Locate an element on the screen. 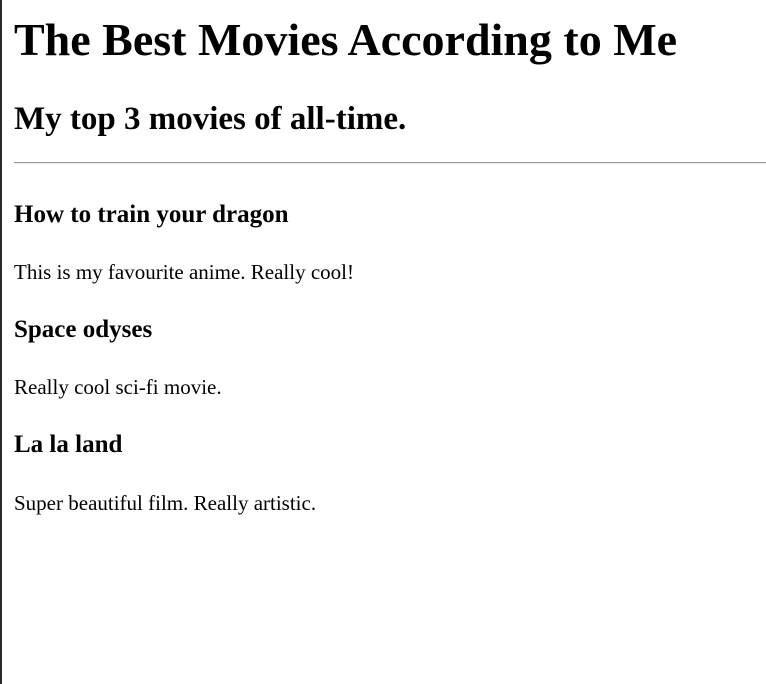  window-left-border is located at coordinates (1, 342).